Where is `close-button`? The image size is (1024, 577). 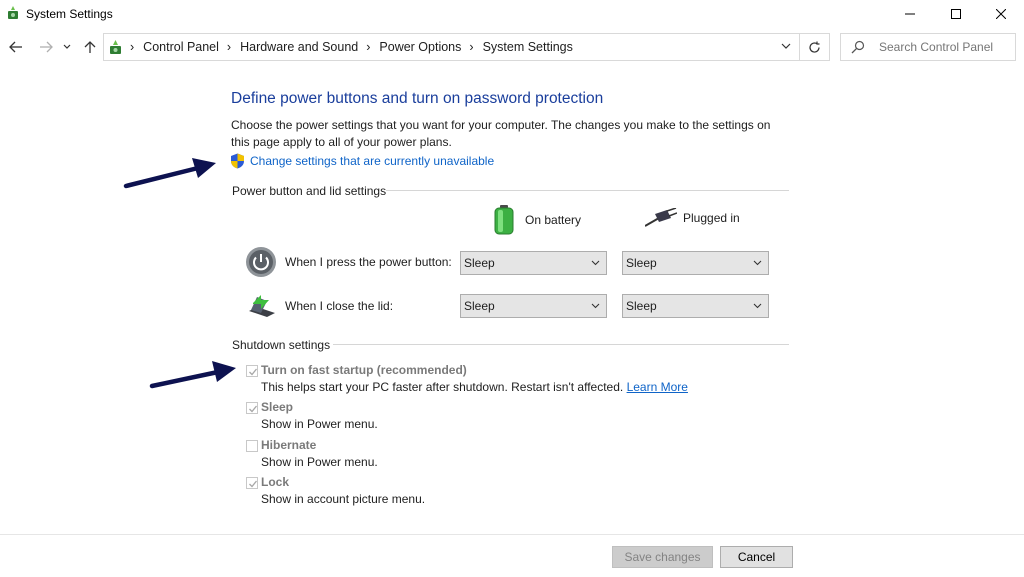 close-button is located at coordinates (1001, 14).